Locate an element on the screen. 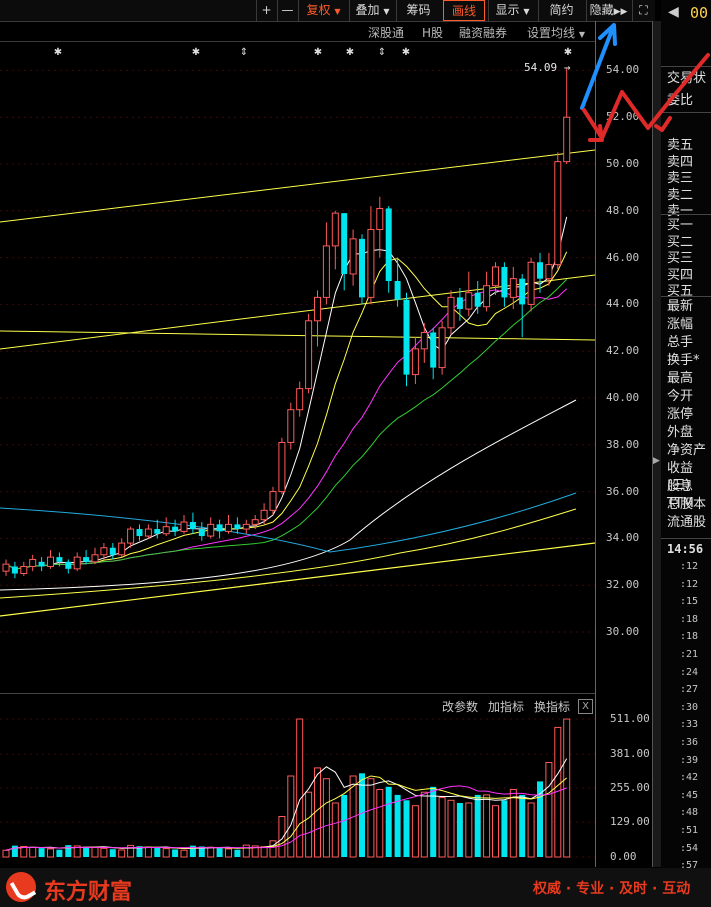 This screenshot has width=711, height=907. jianyue-button: 简约 is located at coordinates (561, 10).